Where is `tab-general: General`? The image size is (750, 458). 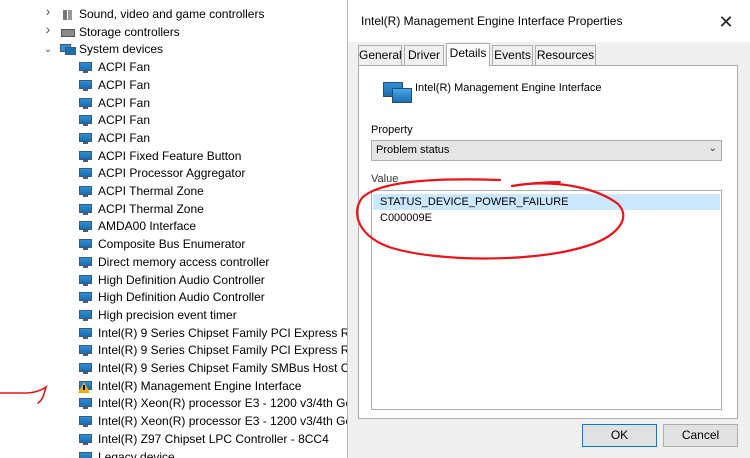
tab-general: General is located at coordinates (380, 55).